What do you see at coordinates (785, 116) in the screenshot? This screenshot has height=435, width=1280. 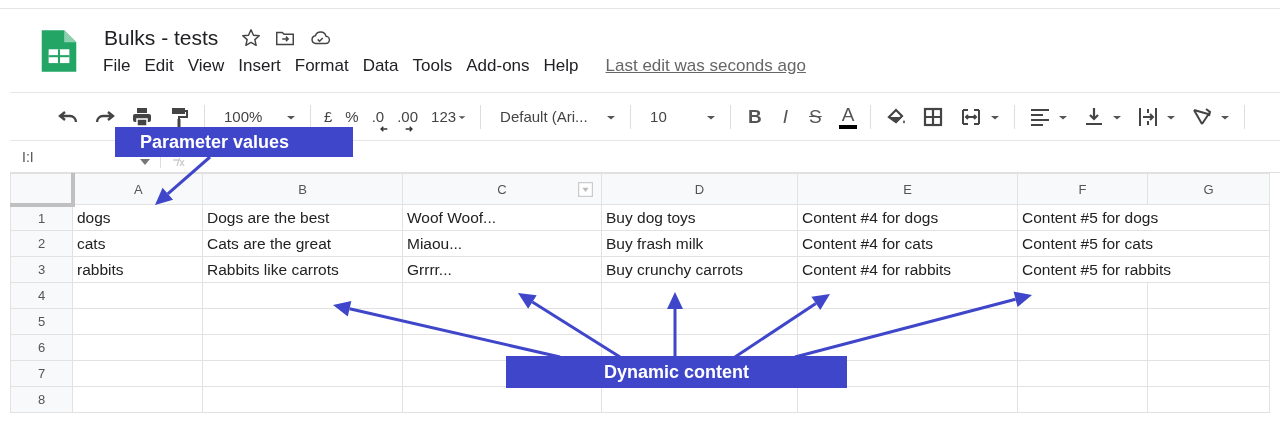 I see `italic-button: I` at bounding box center [785, 116].